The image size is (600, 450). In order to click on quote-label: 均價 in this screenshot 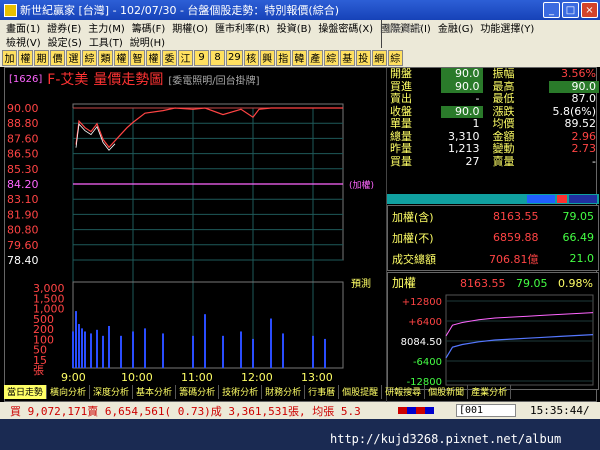, I will do `click(503, 124)`.